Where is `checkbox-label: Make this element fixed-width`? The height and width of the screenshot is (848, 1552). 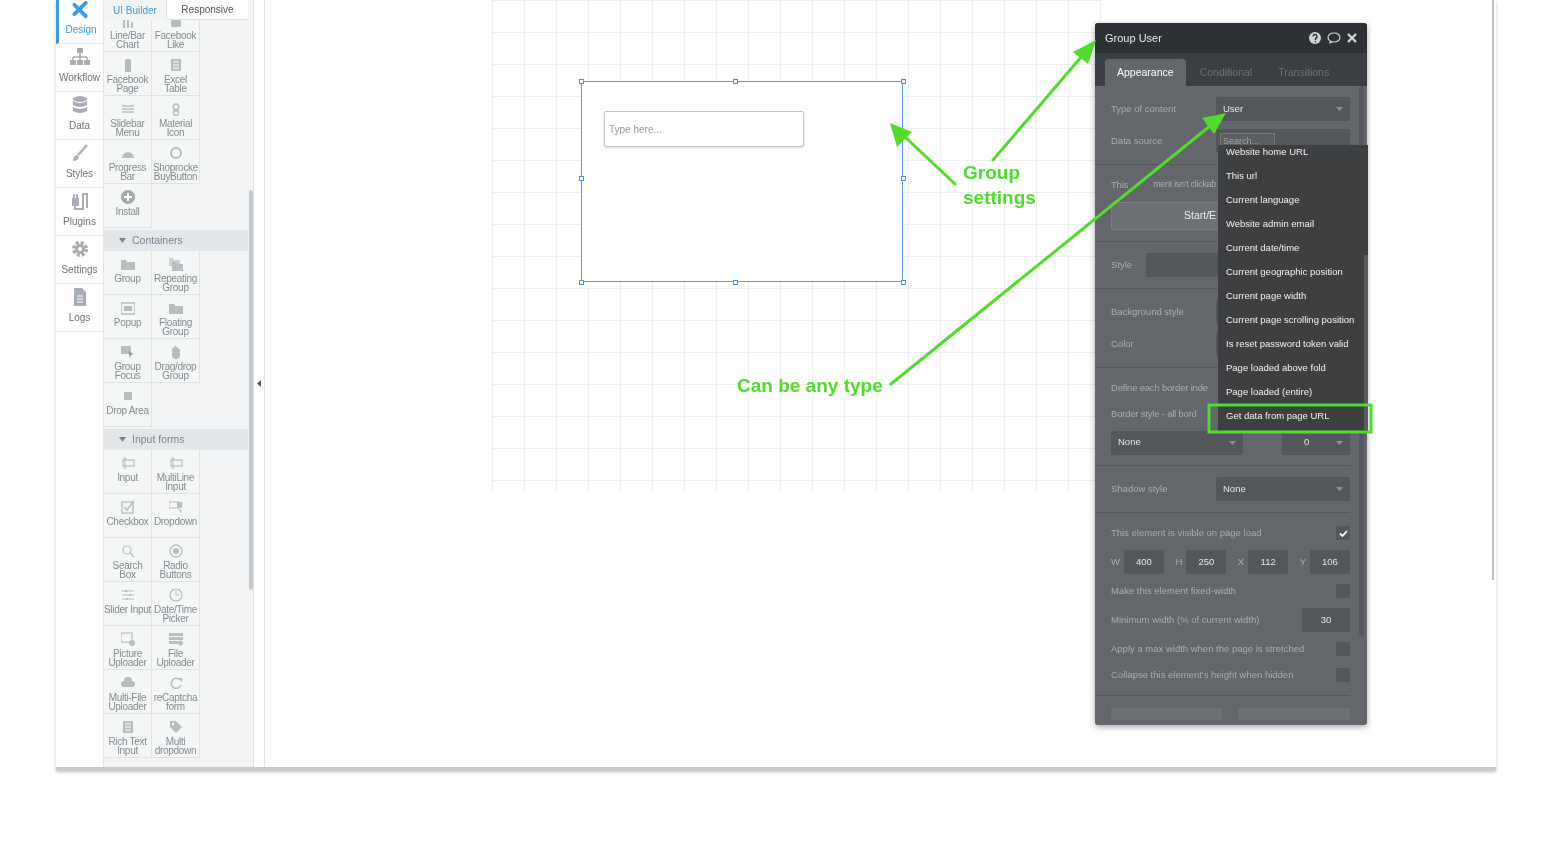 checkbox-label: Make this element fixed-width is located at coordinates (1174, 590).